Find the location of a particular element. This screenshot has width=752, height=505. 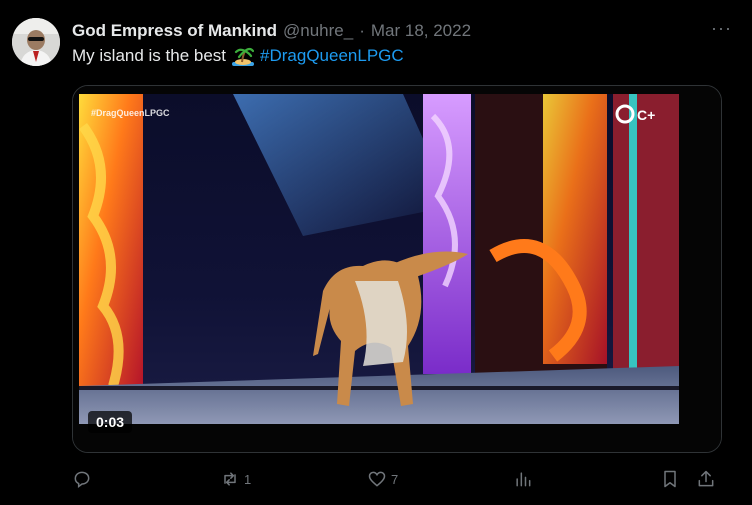

views-button is located at coordinates (525, 479).